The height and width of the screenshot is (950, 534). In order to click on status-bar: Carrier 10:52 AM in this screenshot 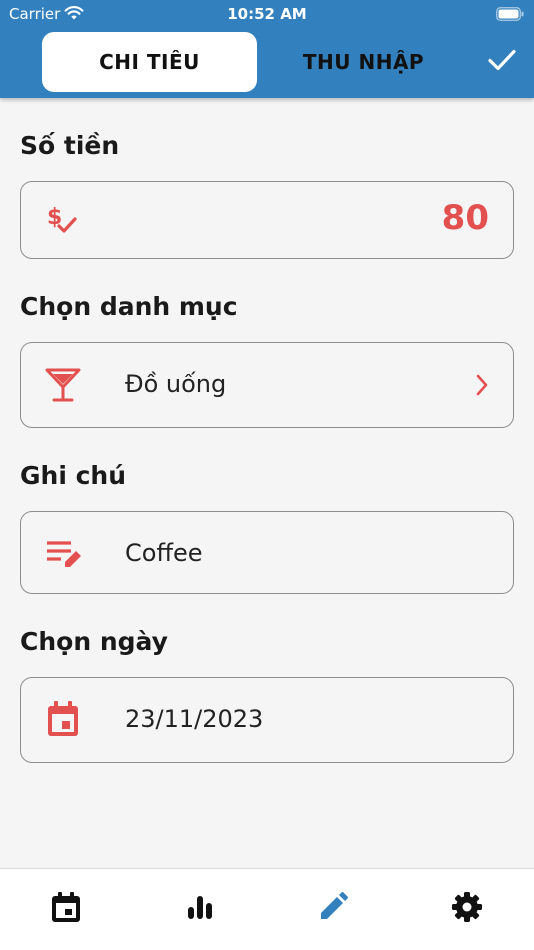, I will do `click(267, 14)`.